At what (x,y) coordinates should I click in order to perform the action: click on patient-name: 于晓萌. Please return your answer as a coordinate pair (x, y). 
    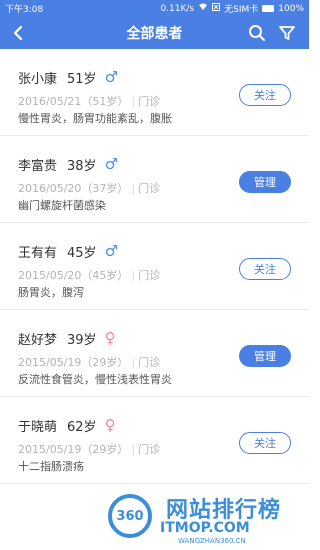
    Looking at the image, I should click on (38, 427).